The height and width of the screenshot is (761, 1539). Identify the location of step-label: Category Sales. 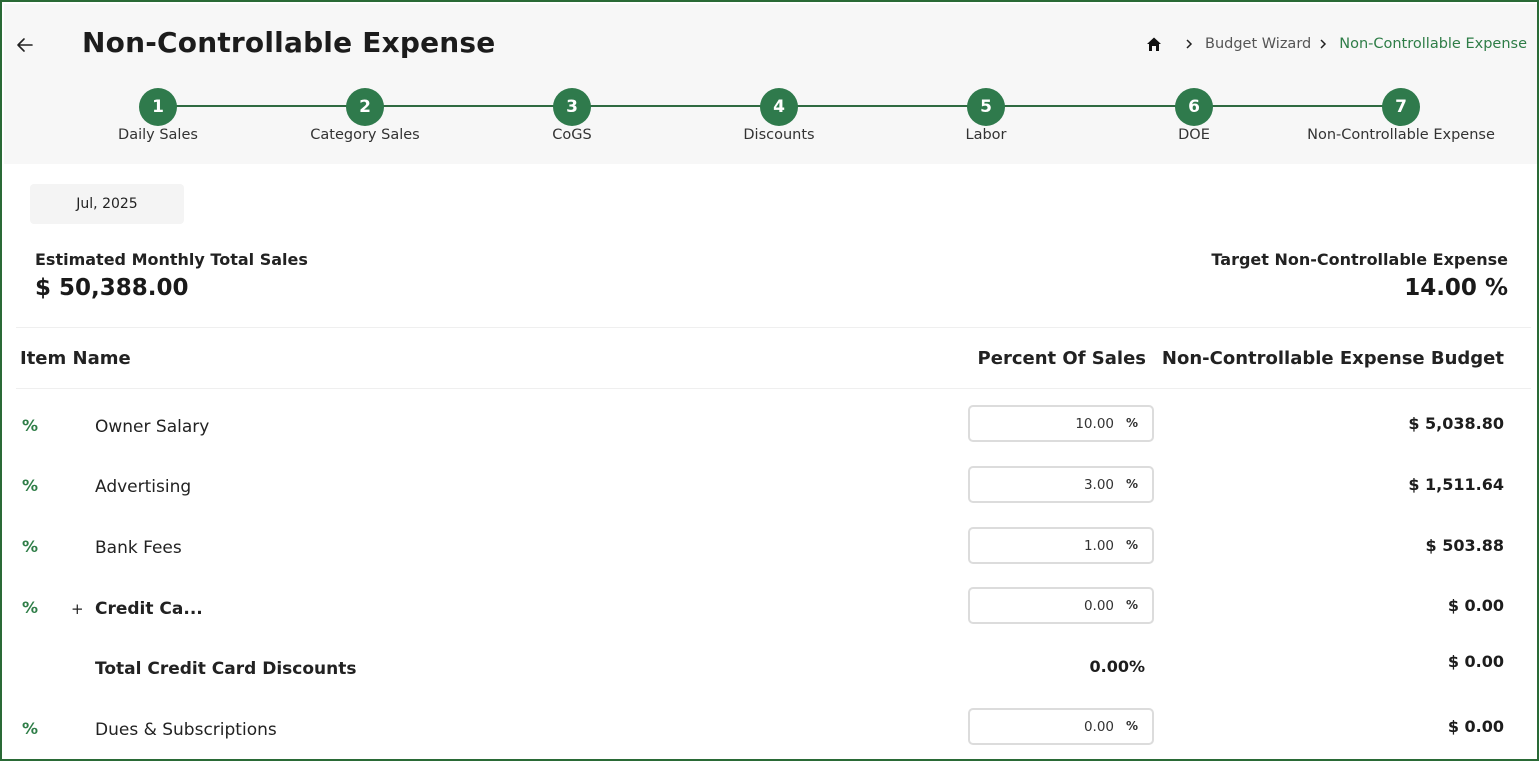
(365, 135).